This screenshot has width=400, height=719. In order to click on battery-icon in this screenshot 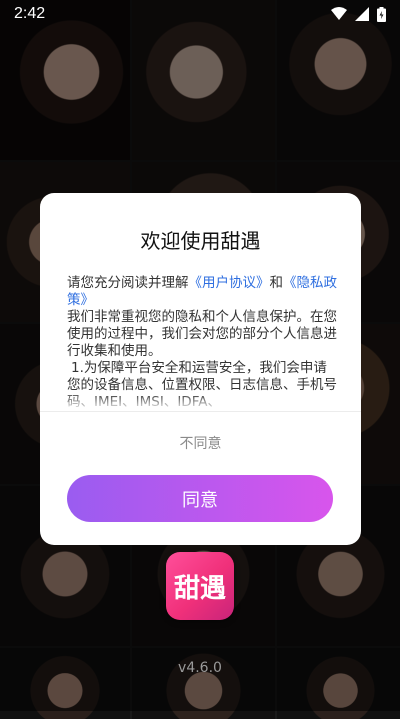, I will do `click(381, 14)`.